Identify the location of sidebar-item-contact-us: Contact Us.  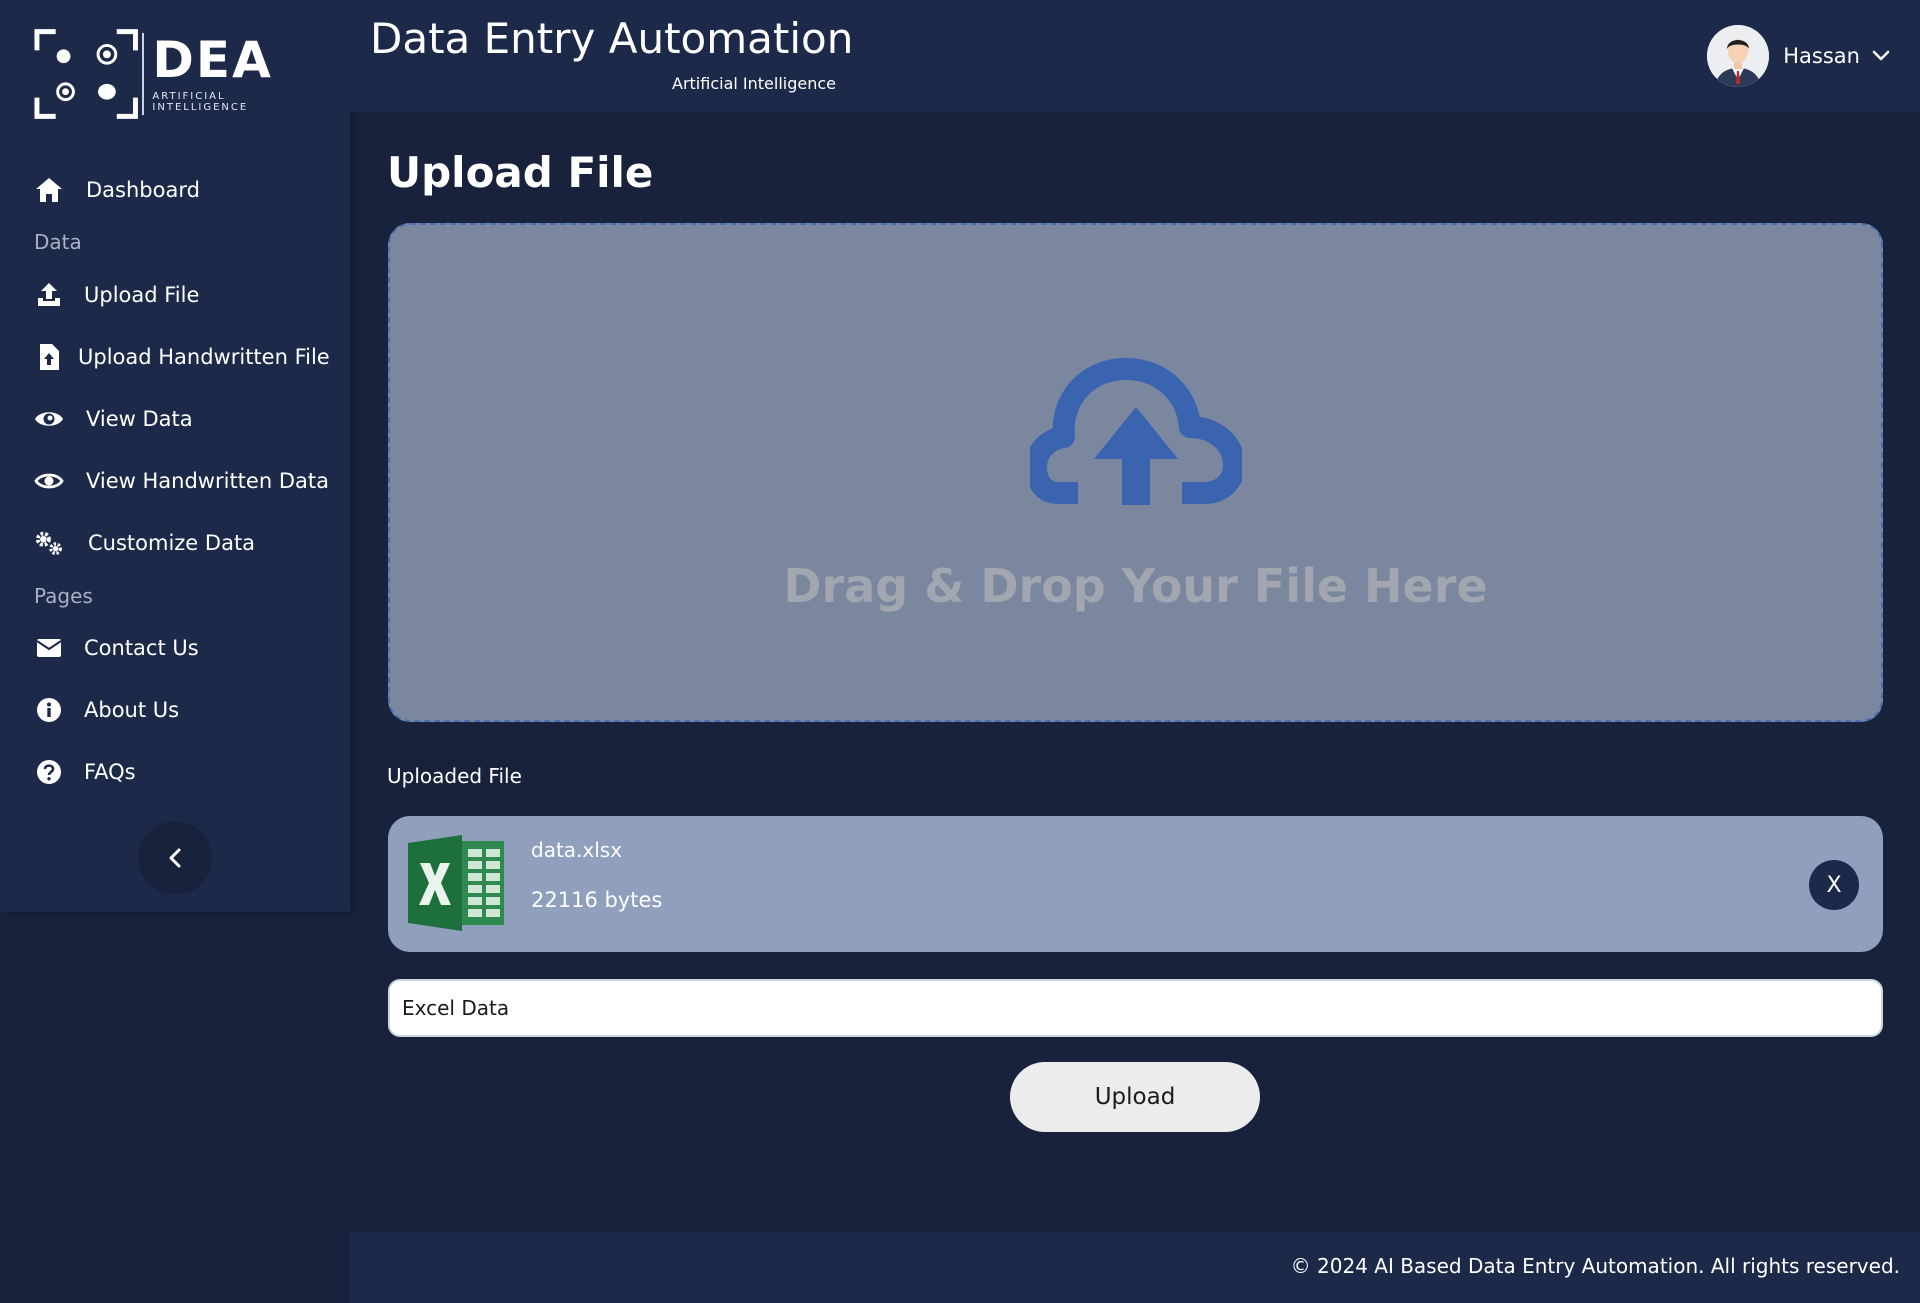
(116, 648).